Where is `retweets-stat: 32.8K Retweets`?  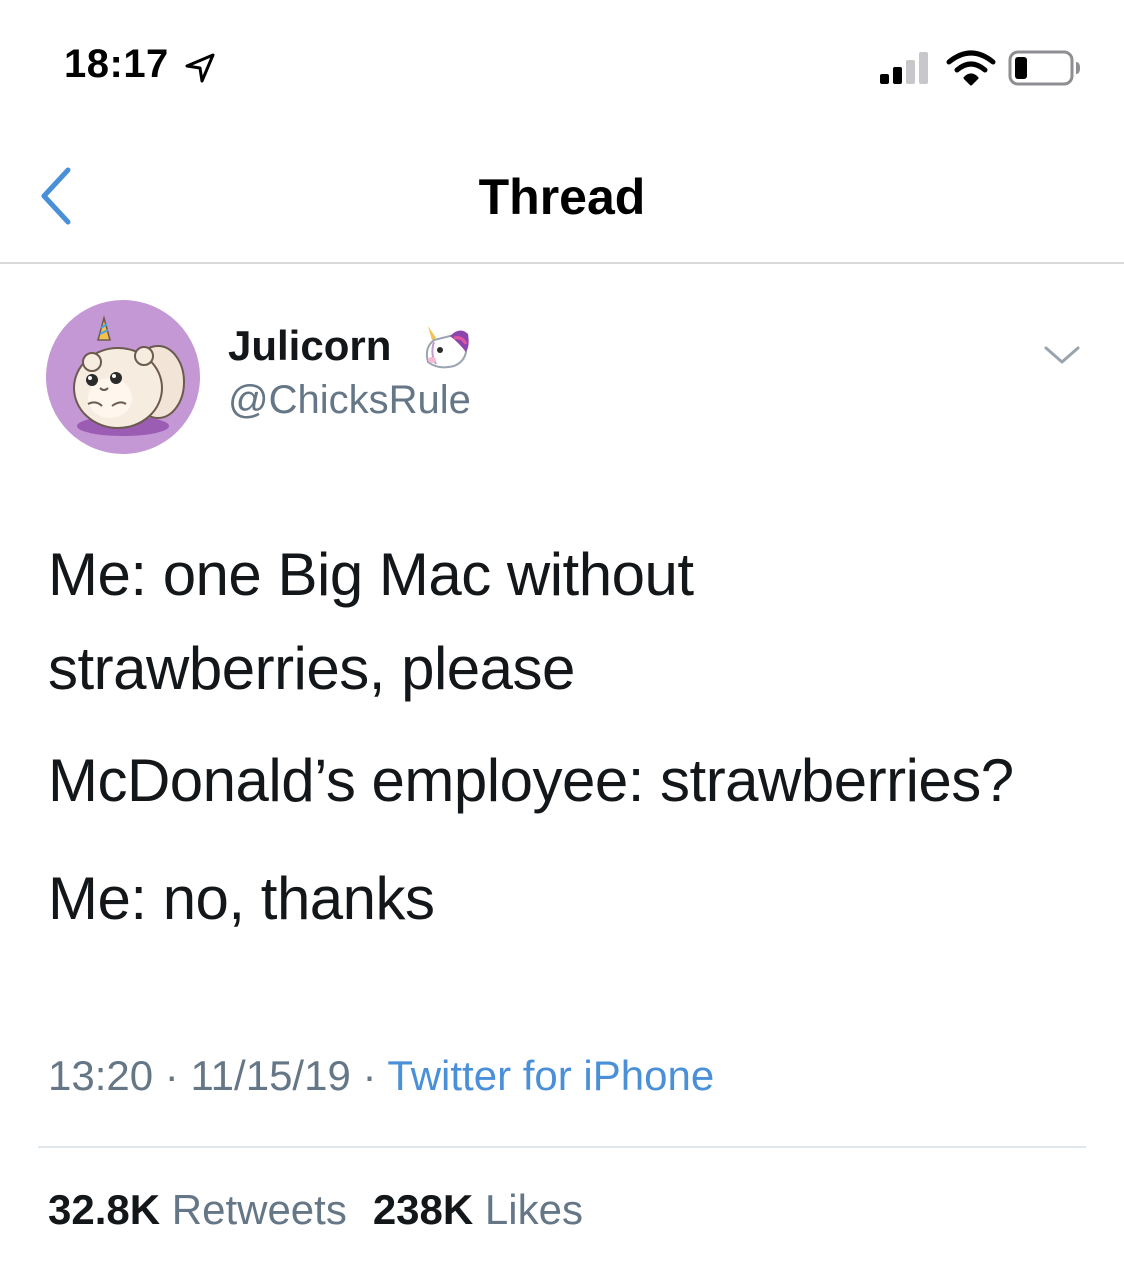
retweets-stat: 32.8K Retweets is located at coordinates (197, 1210).